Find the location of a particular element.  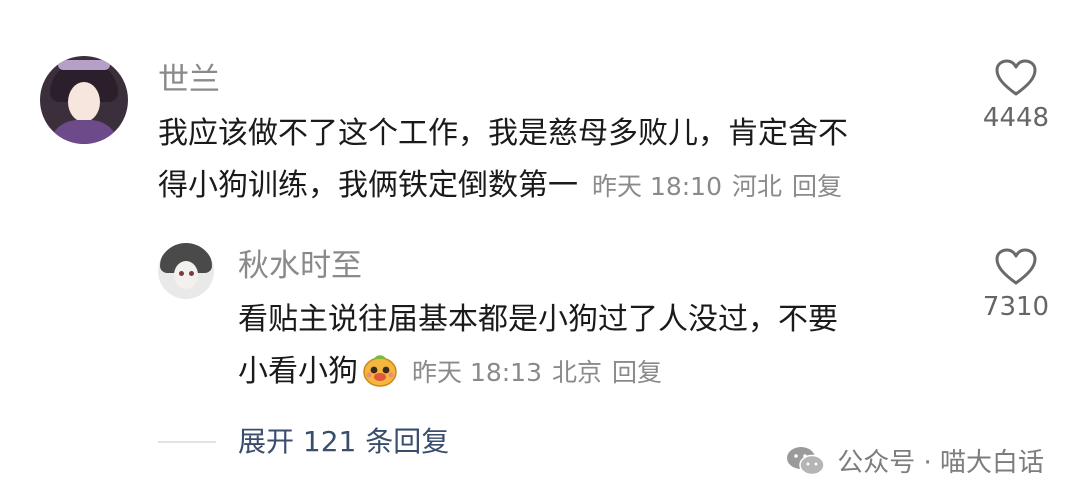

comment-line-1: 我应该做不了这个工作，我是慈母多败儿，肯定舍不 is located at coordinates (503, 133).